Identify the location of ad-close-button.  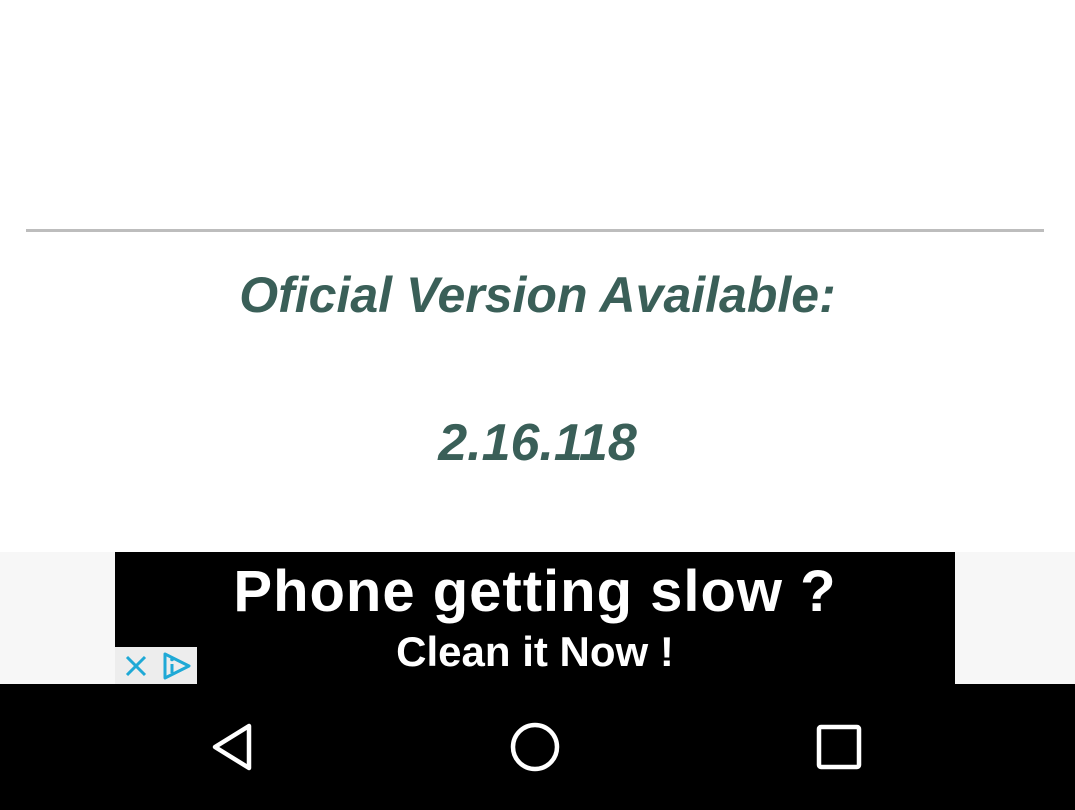
(135, 665).